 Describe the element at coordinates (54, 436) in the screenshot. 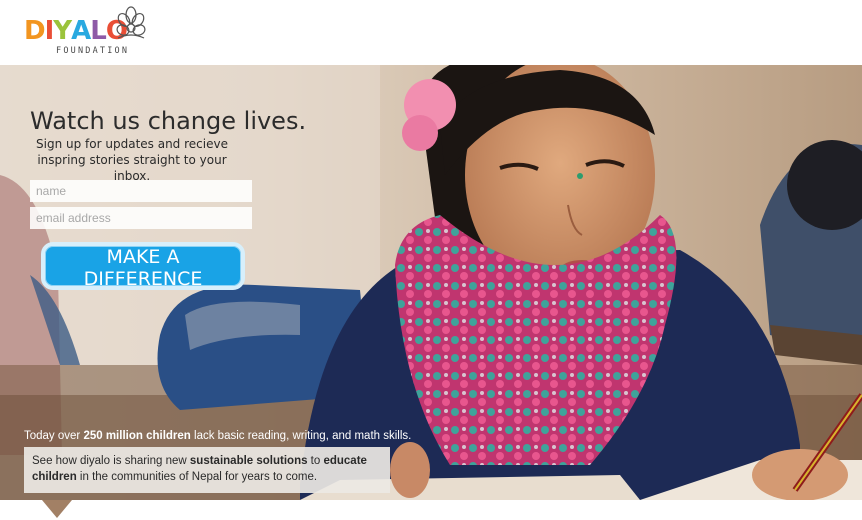

I see `stat-prefix: Today over` at that location.